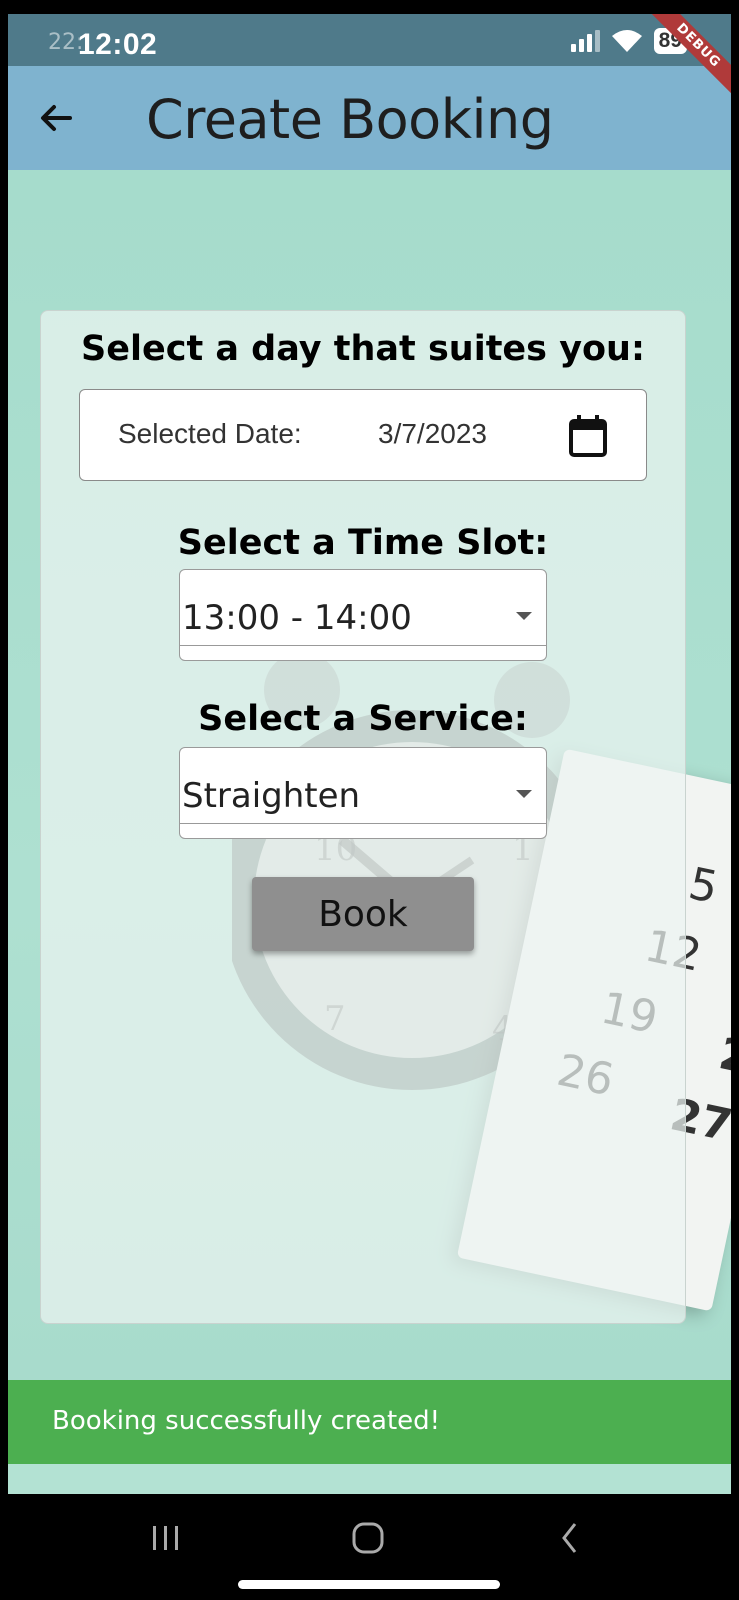 This screenshot has width=739, height=1600. Describe the element at coordinates (722, 1056) in the screenshot. I see `calendar-number: 2` at that location.